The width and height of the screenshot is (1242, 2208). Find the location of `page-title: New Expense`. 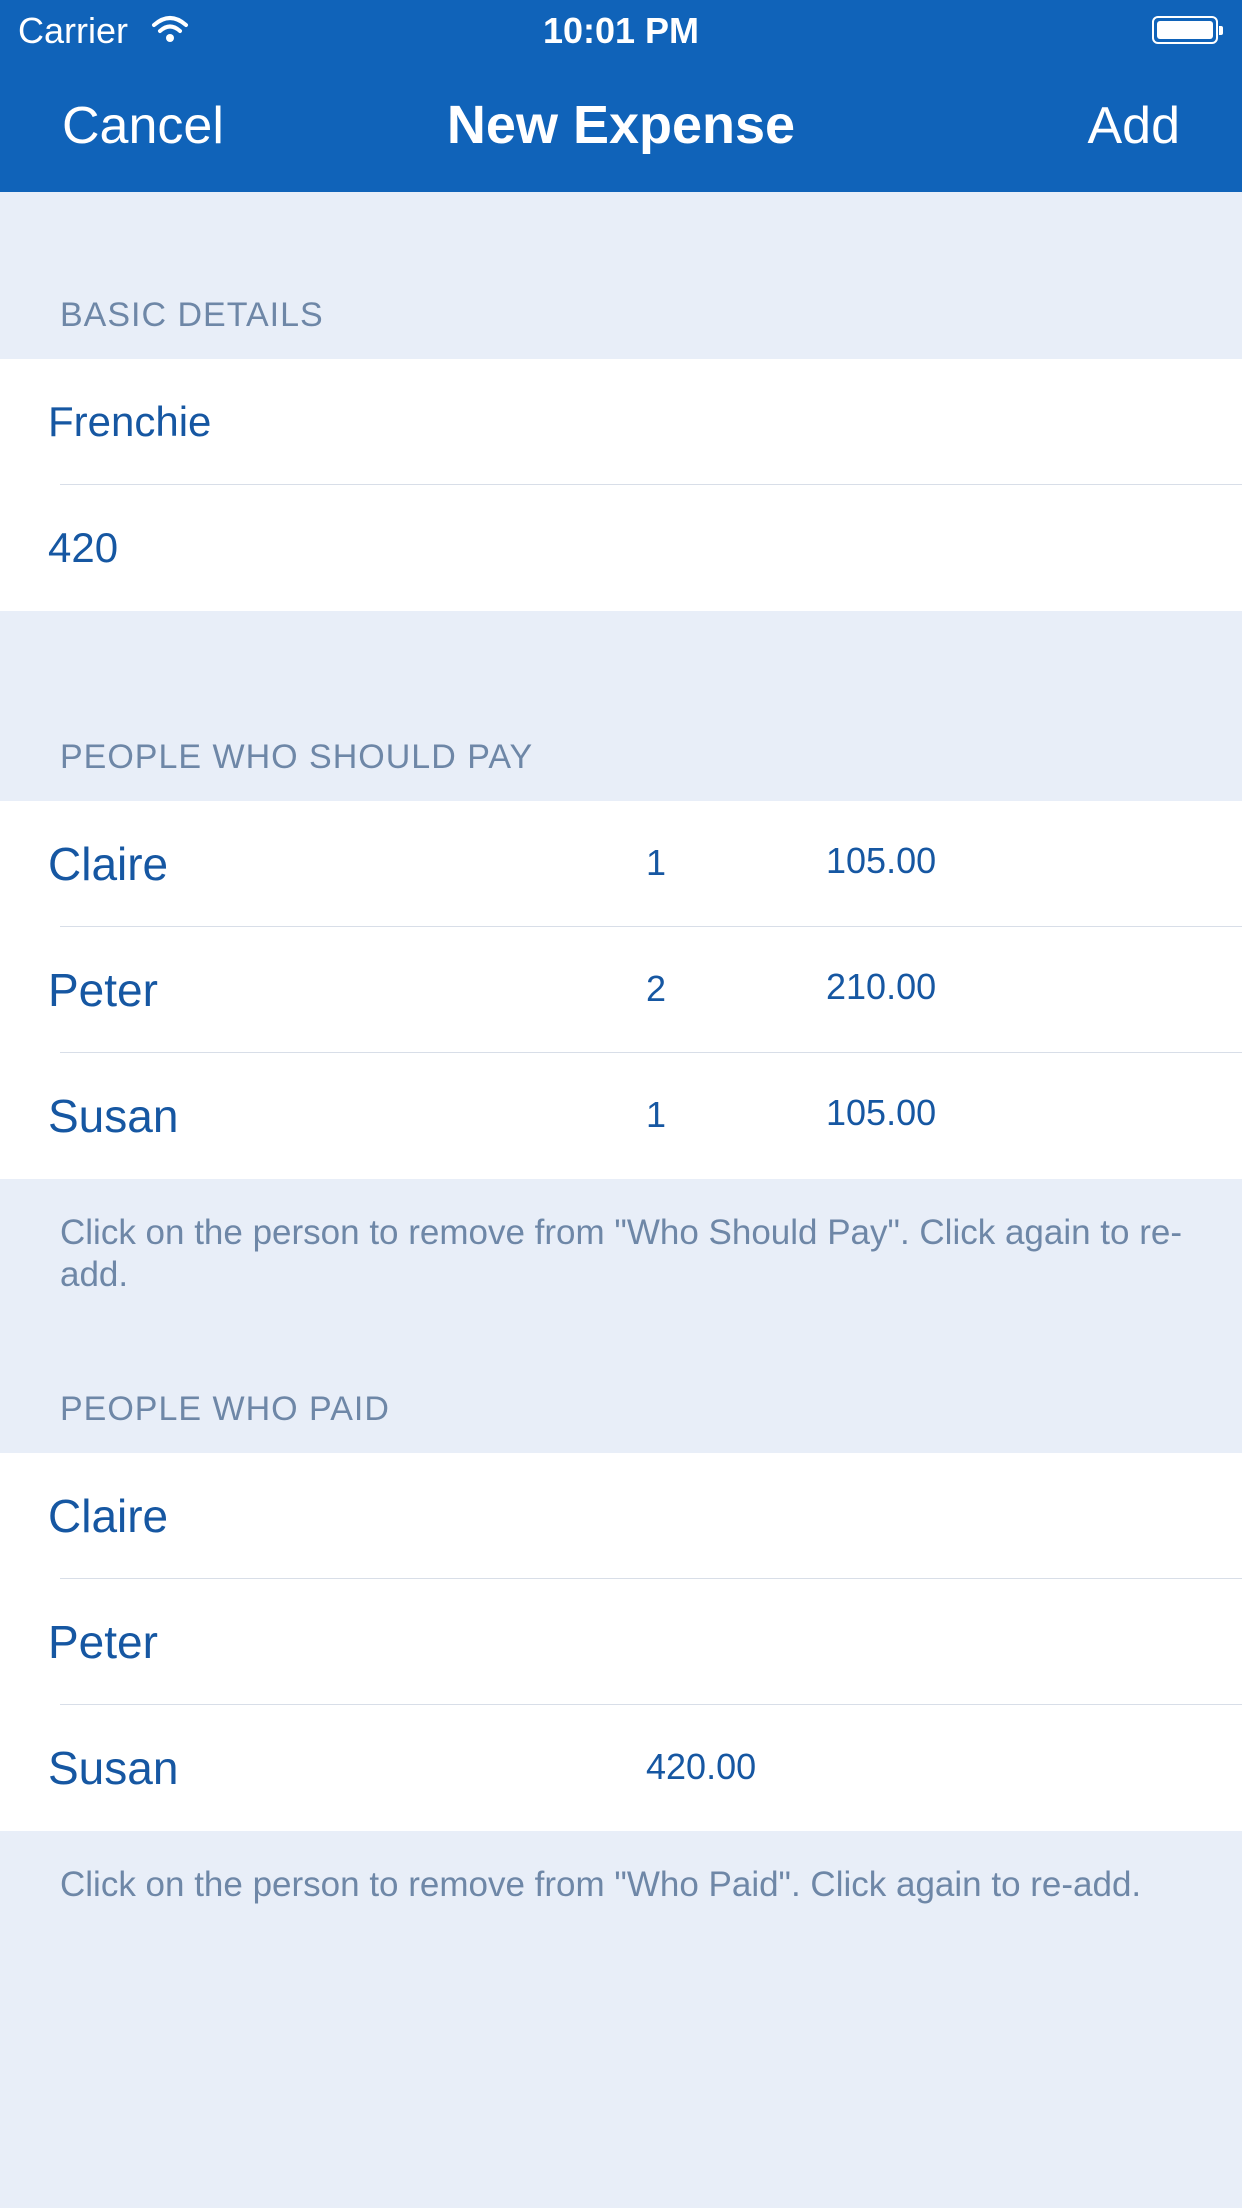

page-title: New Expense is located at coordinates (621, 125).